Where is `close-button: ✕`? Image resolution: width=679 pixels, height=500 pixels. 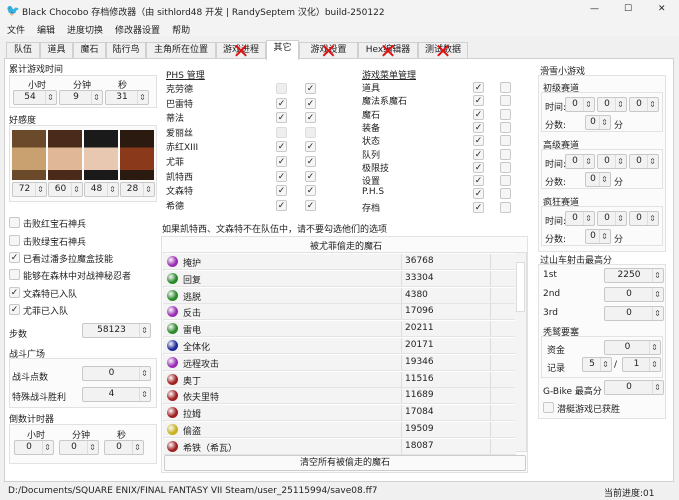 close-button: ✕ is located at coordinates (662, 9).